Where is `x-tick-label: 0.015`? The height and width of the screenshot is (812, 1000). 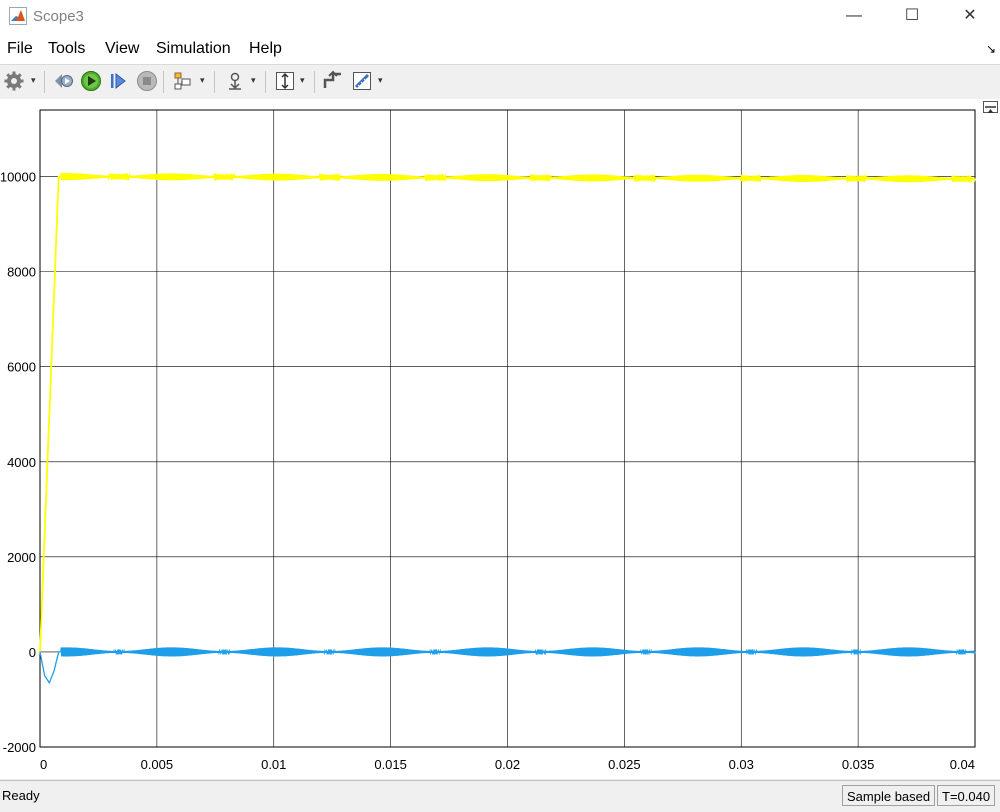
x-tick-label: 0.015 is located at coordinates (390, 764).